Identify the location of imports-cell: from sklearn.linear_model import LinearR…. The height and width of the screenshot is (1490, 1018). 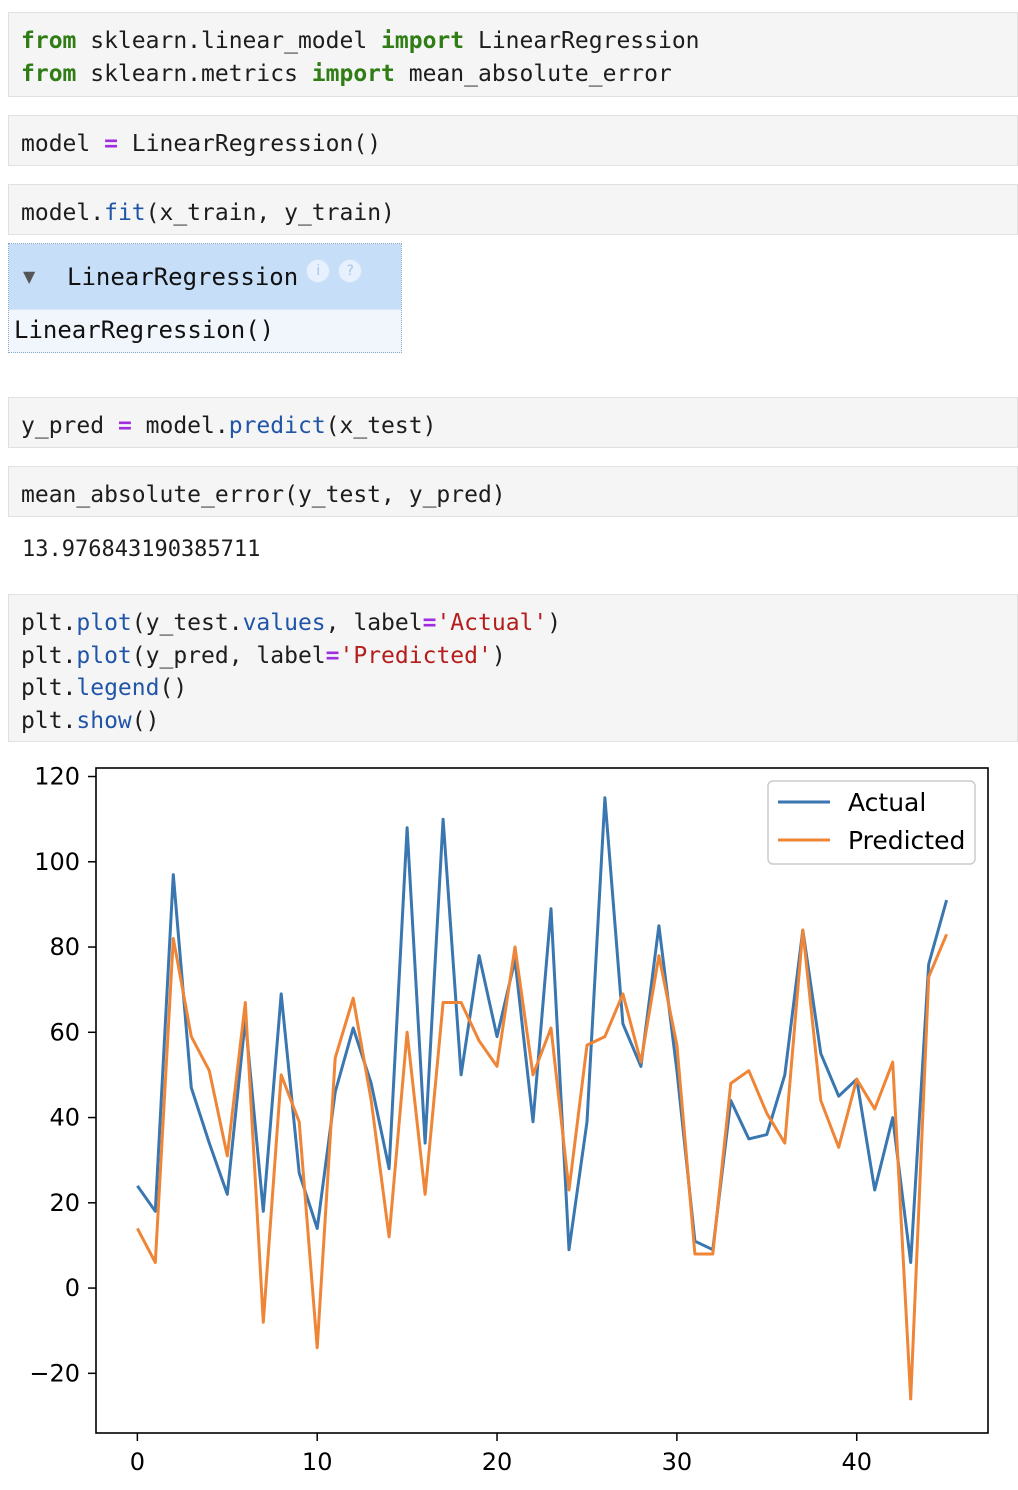
(513, 54).